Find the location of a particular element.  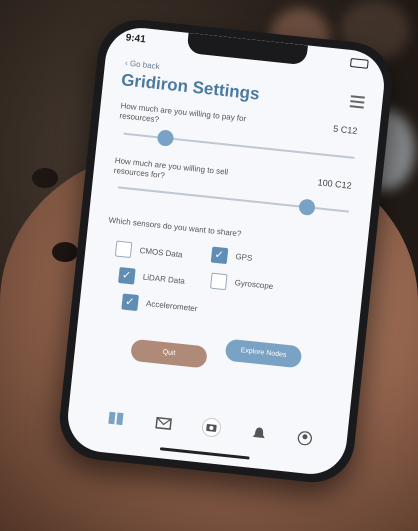

pay-slider-thumb is located at coordinates (165, 138).